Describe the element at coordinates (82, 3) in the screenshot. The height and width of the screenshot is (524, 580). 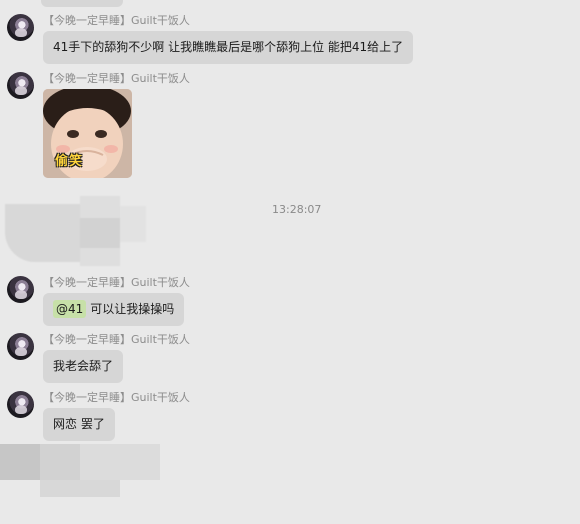
I see `previous-message-bubble-stub` at that location.